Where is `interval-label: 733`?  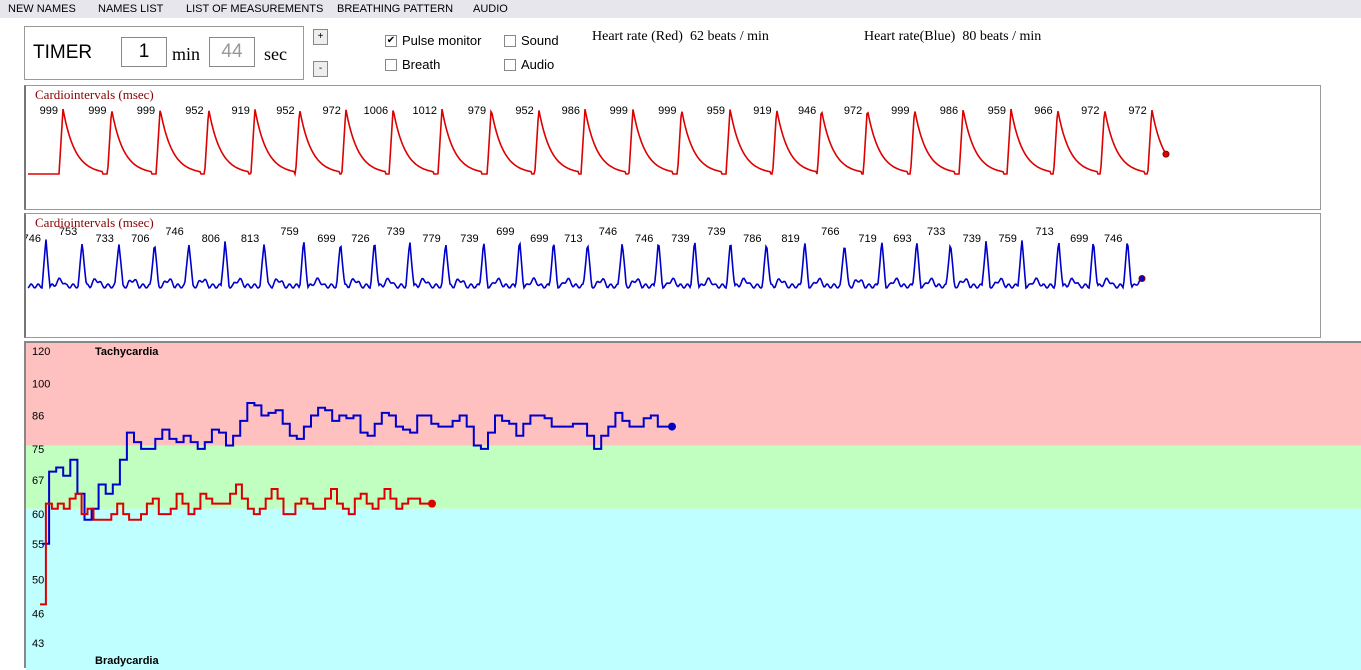 interval-label: 733 is located at coordinates (936, 232).